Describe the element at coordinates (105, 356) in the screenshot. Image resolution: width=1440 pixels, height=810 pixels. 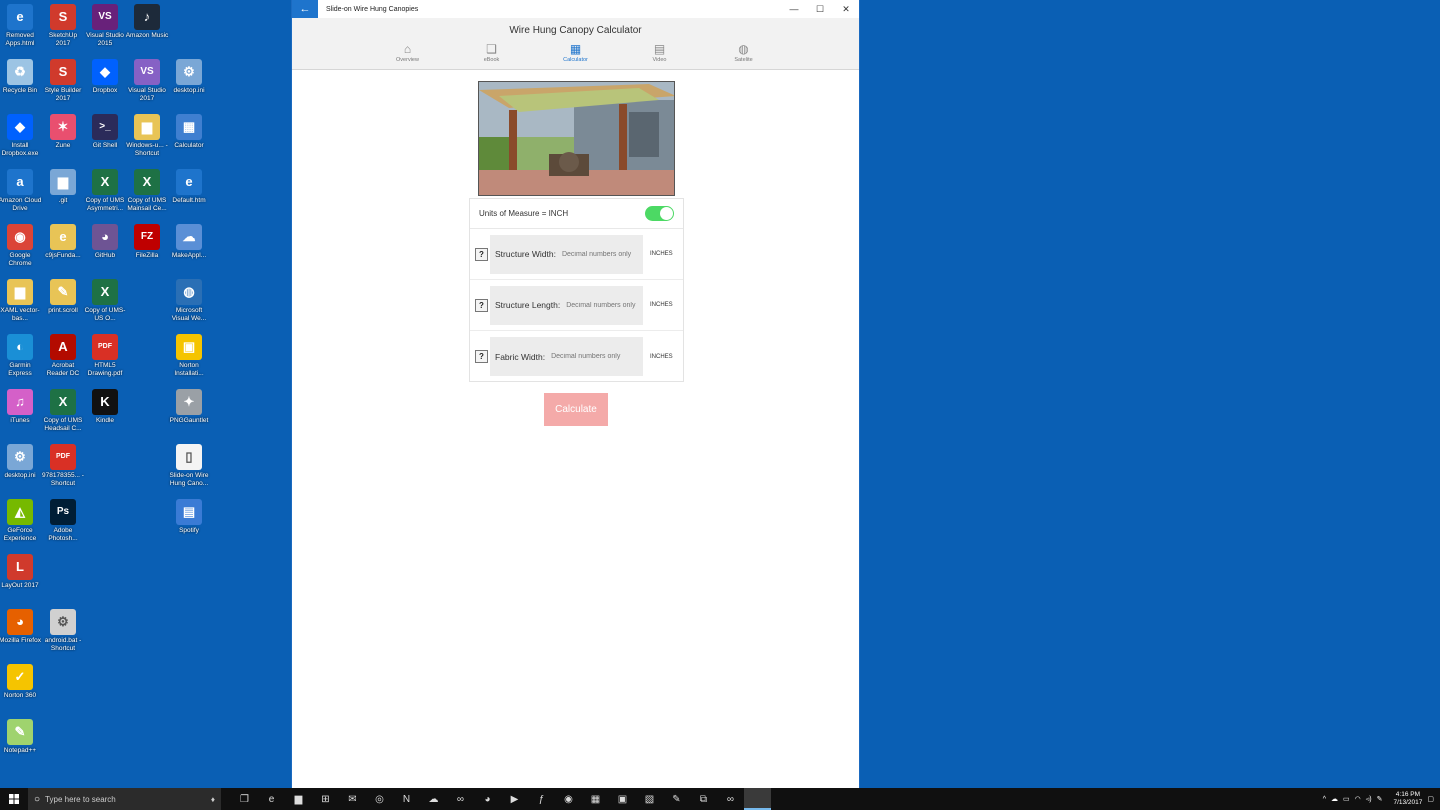
I see `desktop-icon: PDF HTML5 Drawing.pdf` at that location.